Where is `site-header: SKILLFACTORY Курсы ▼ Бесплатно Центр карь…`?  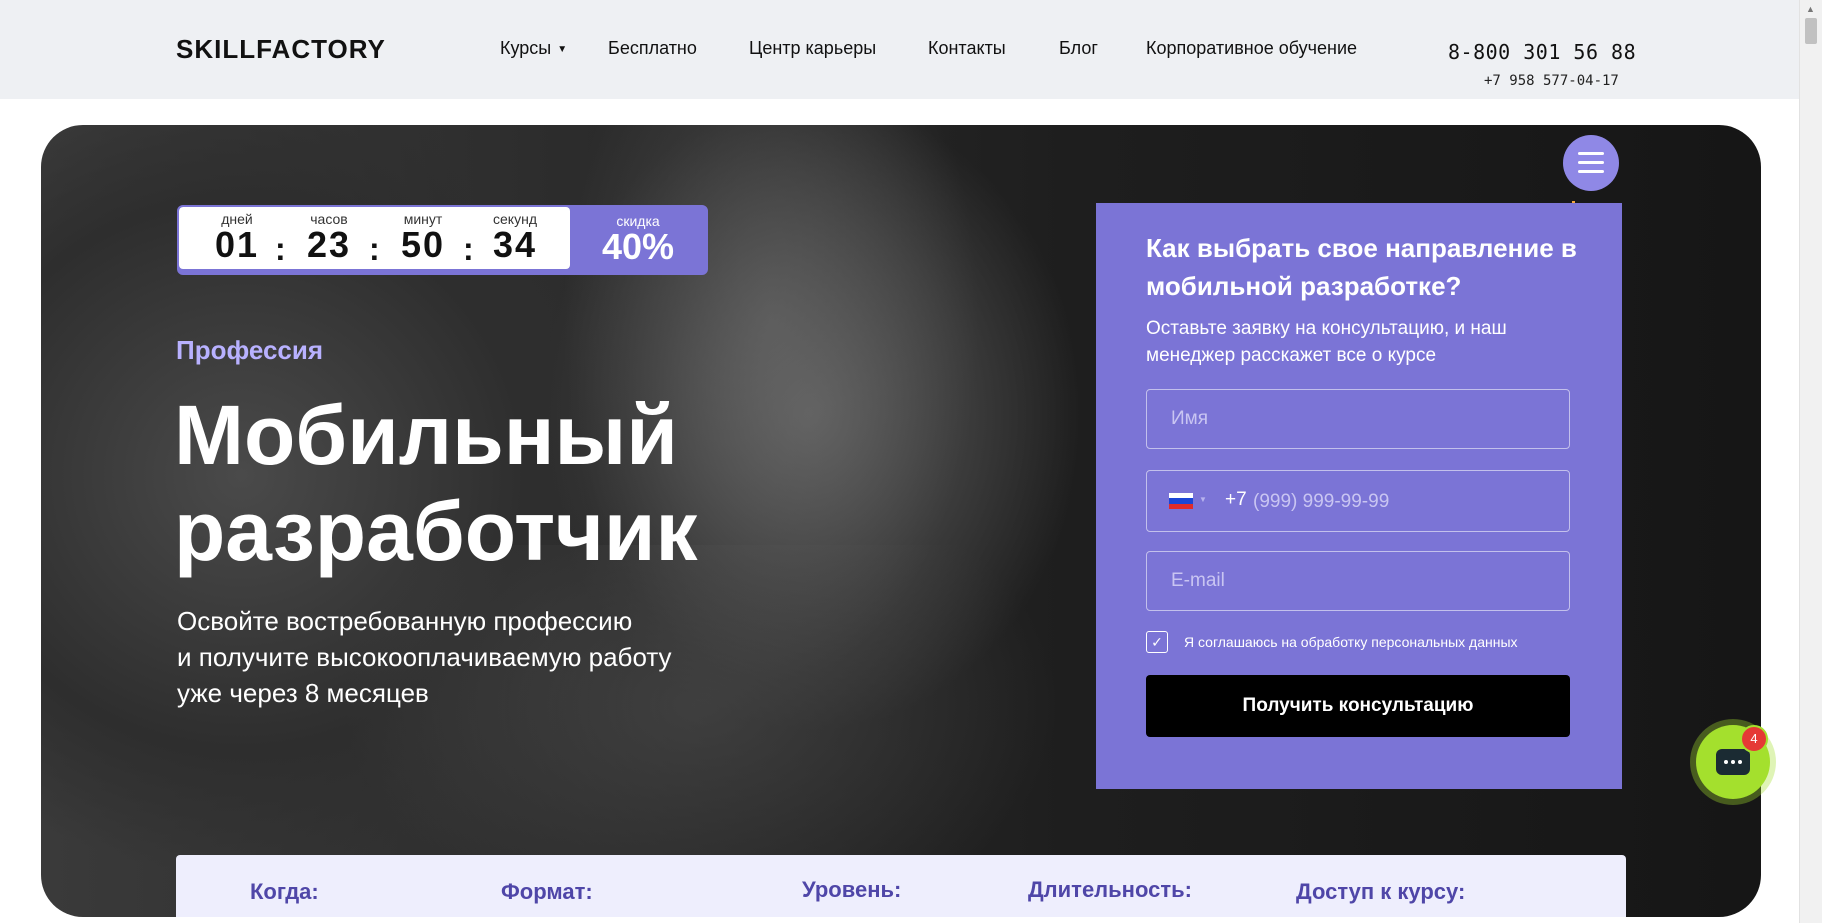 site-header: SKILLFACTORY Курсы ▼ Бесплатно Центр карь… is located at coordinates (900, 49).